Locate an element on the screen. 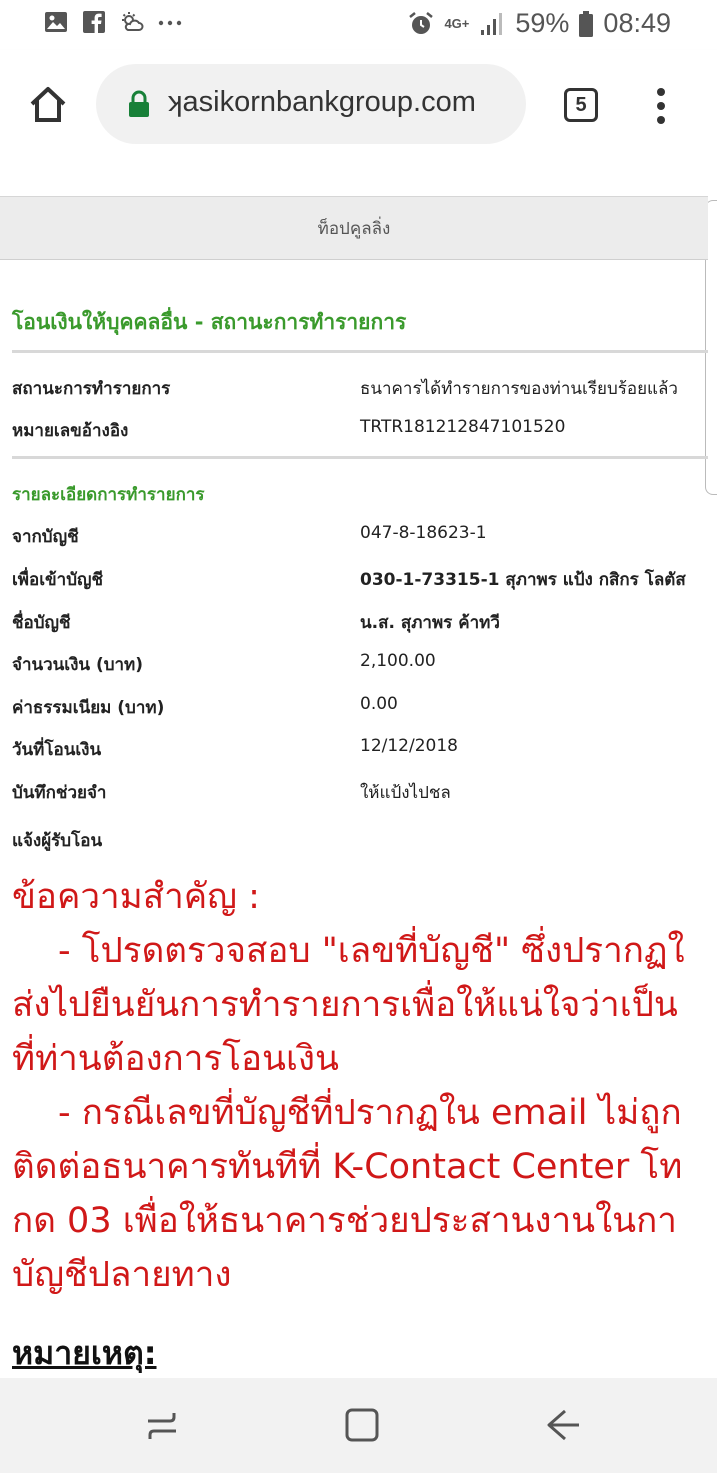 Image resolution: width=717 pixels, height=1473 pixels. reference-label: หมายเลขอ้างอิง is located at coordinates (70, 431).